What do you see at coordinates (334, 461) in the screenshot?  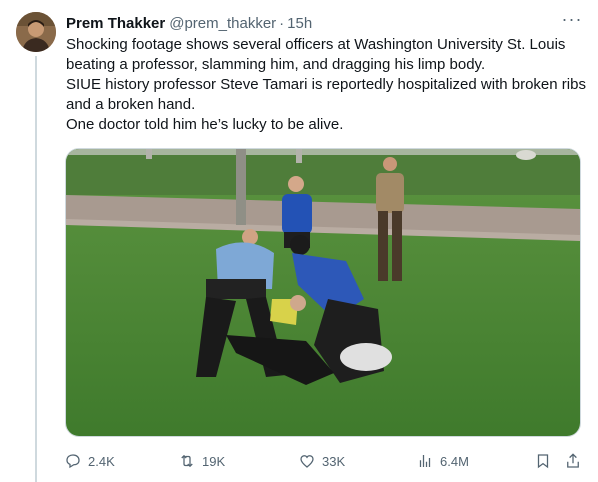 I see `like-count: 33K` at bounding box center [334, 461].